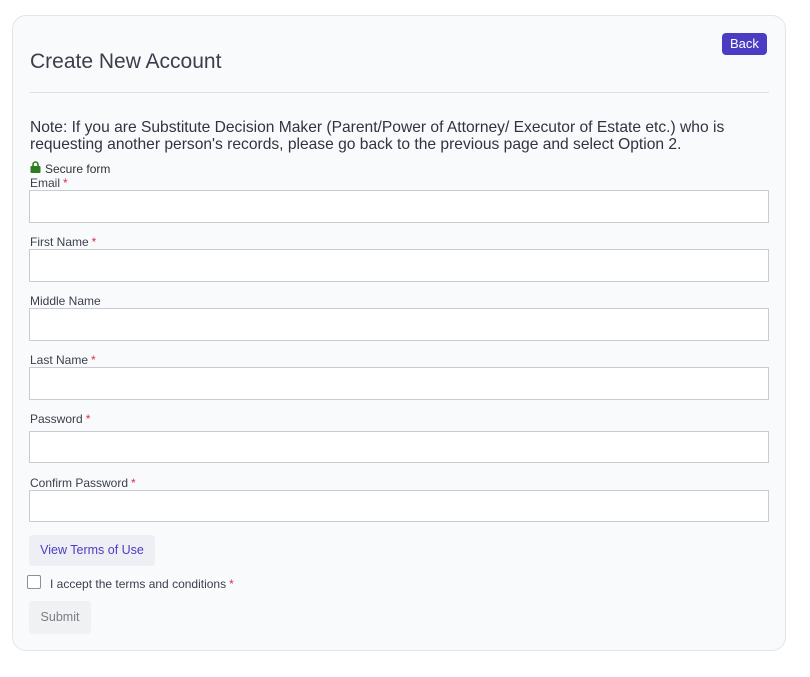 This screenshot has width=810, height=677. What do you see at coordinates (399, 447) in the screenshot?
I see `password-field` at bounding box center [399, 447].